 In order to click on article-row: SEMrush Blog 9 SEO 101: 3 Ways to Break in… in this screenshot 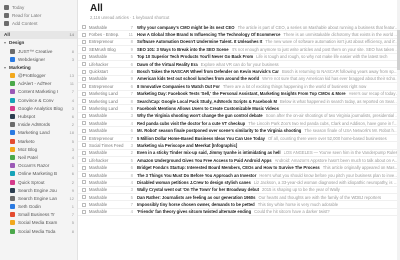, I will do `click(239, 50)`.